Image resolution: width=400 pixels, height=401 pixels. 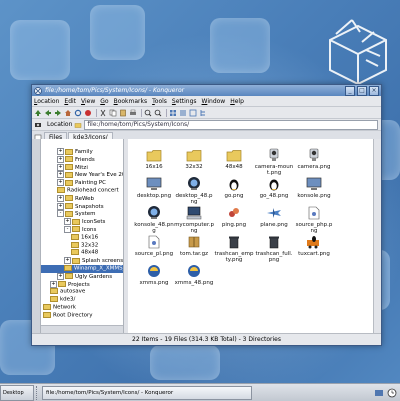 What do you see at coordinates (82, 152) in the screenshot?
I see `tree-item: + Family` at bounding box center [82, 152].